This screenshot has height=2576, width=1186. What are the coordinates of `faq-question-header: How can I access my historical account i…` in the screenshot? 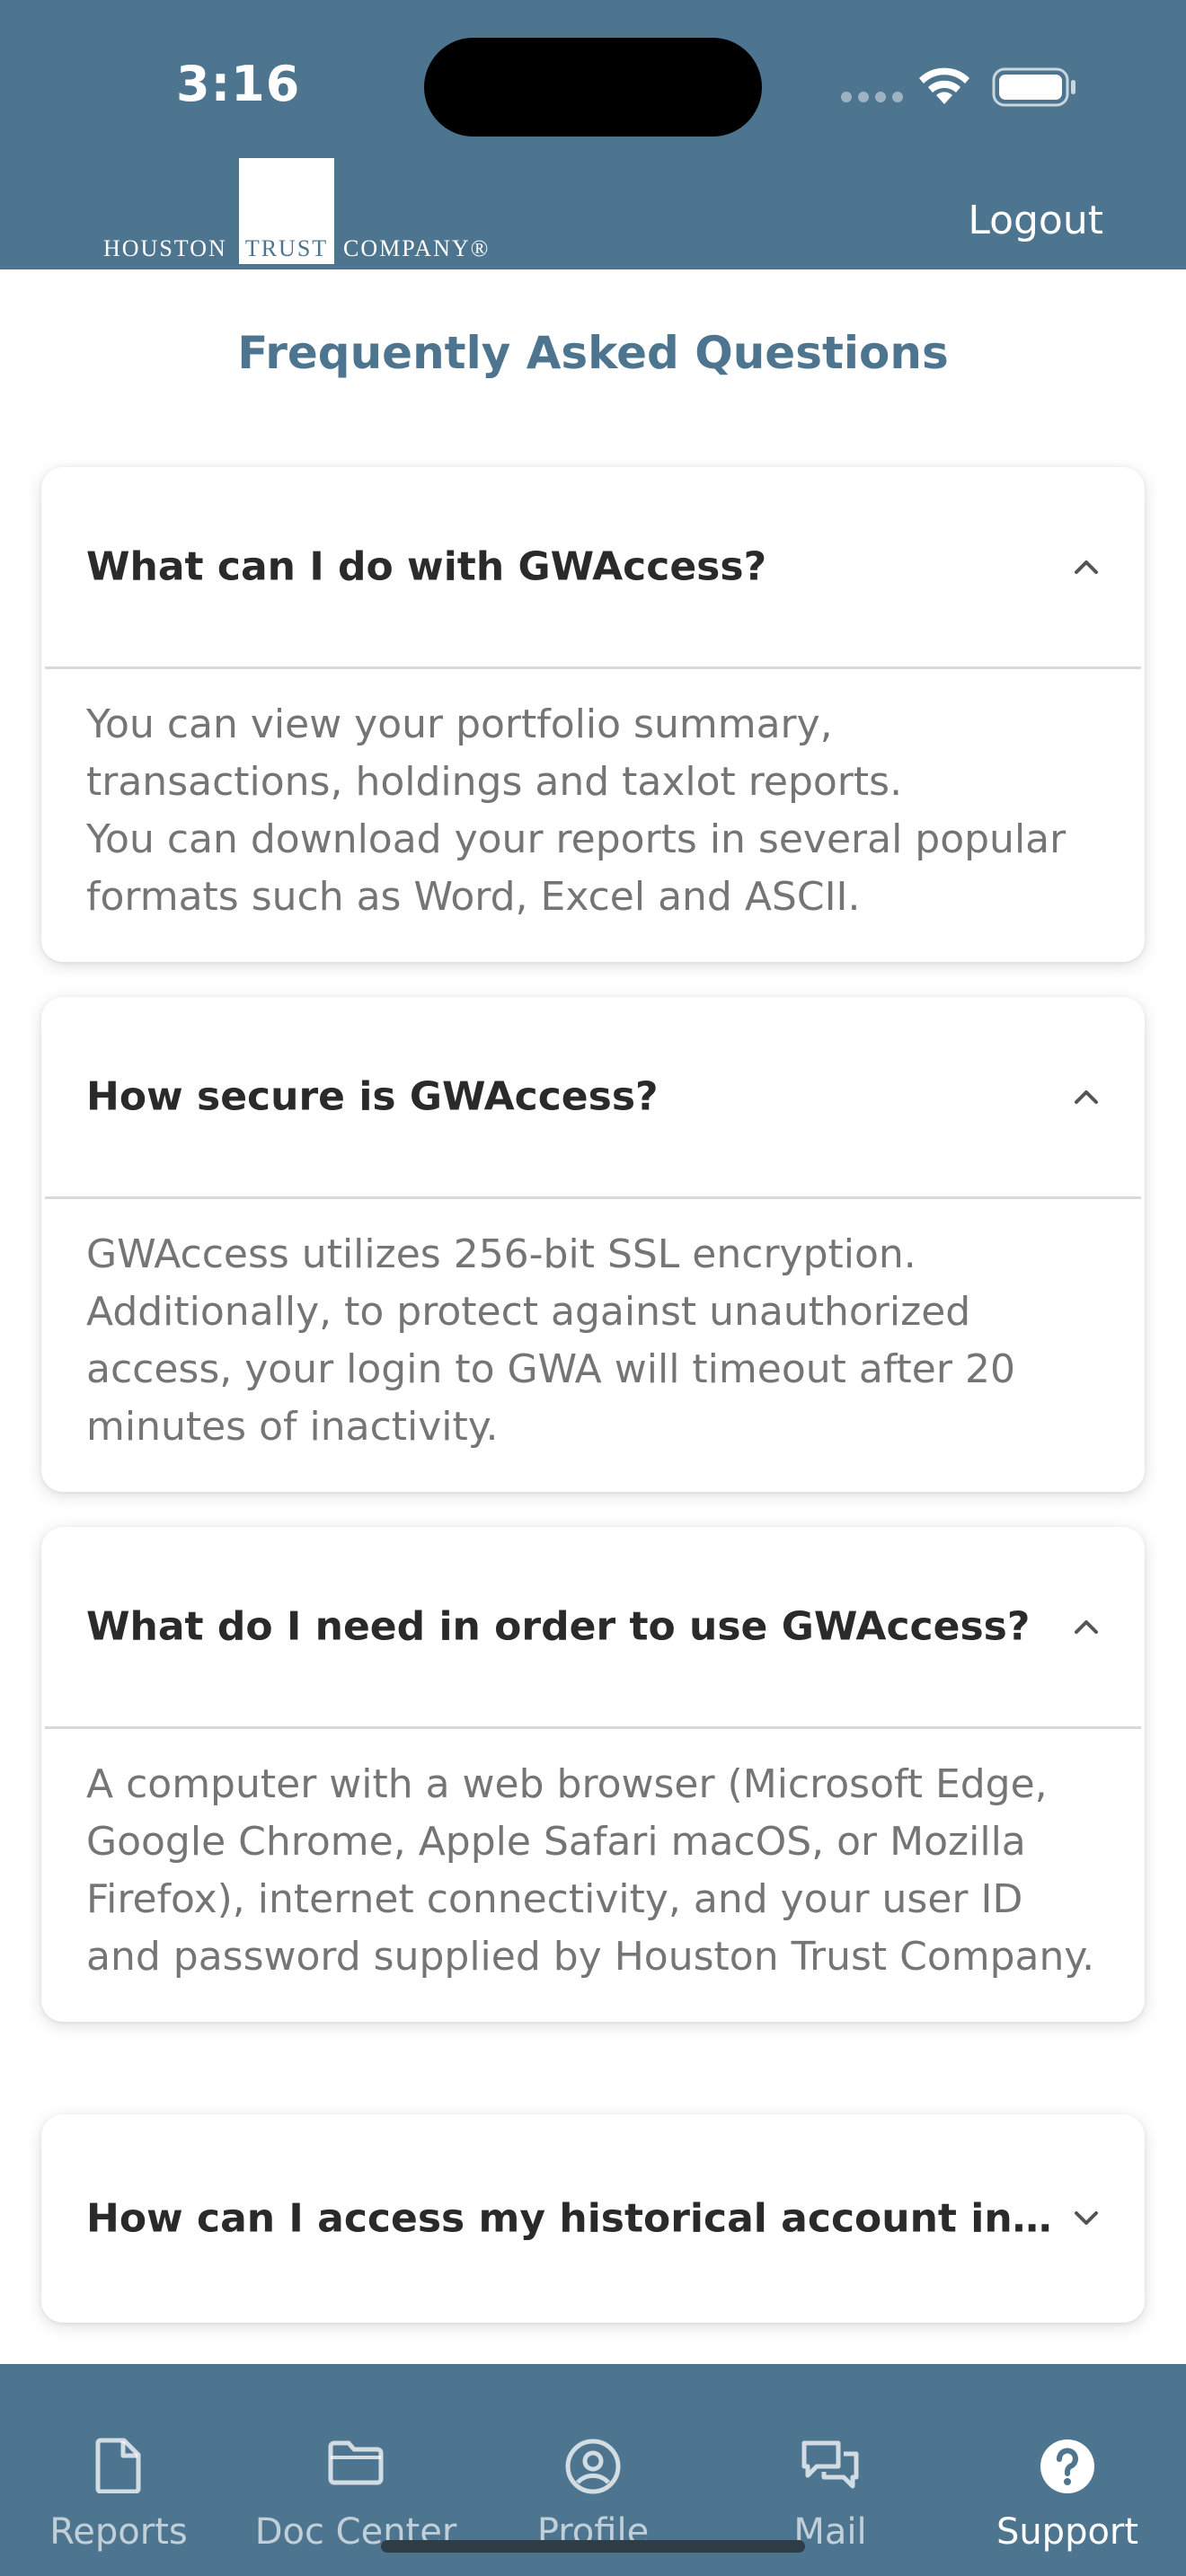 It's located at (593, 2218).